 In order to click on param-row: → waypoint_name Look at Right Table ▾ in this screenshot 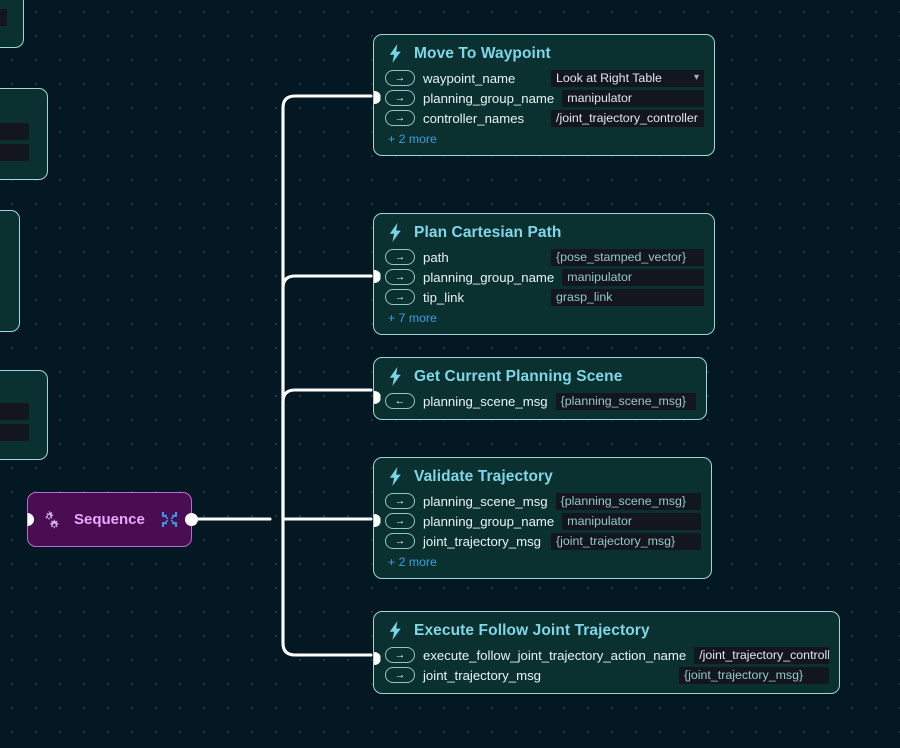, I will do `click(544, 78)`.